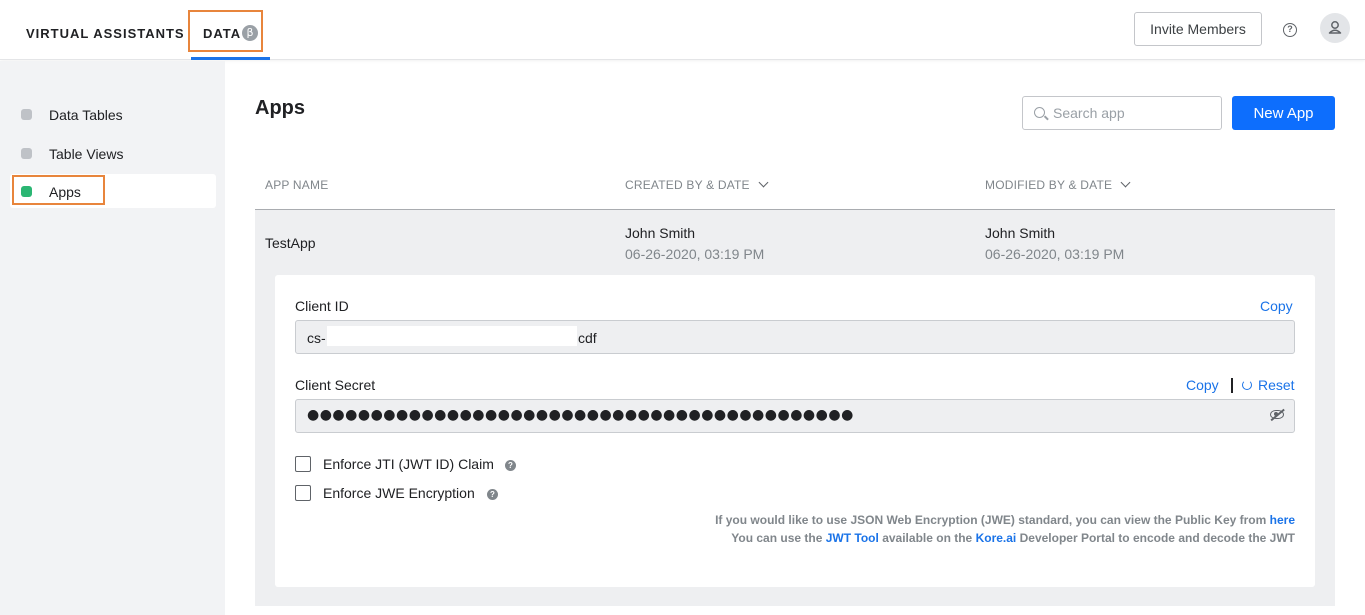  Describe the element at coordinates (1055, 254) in the screenshot. I see `modified-date-cell: 06-26-2020, 03:19 PM` at that location.